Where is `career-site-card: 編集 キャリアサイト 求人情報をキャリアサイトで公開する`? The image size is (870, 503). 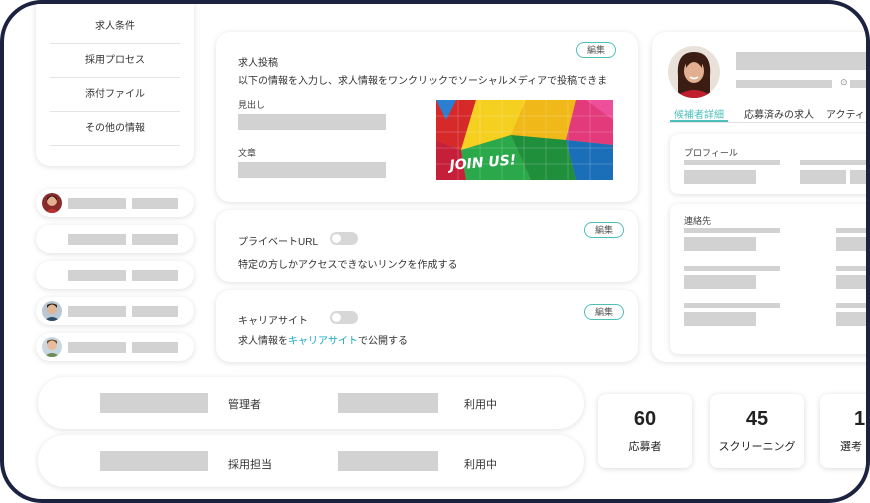
career-site-card: 編集 キャリアサイト 求人情報をキャリアサイトで公開する is located at coordinates (427, 326).